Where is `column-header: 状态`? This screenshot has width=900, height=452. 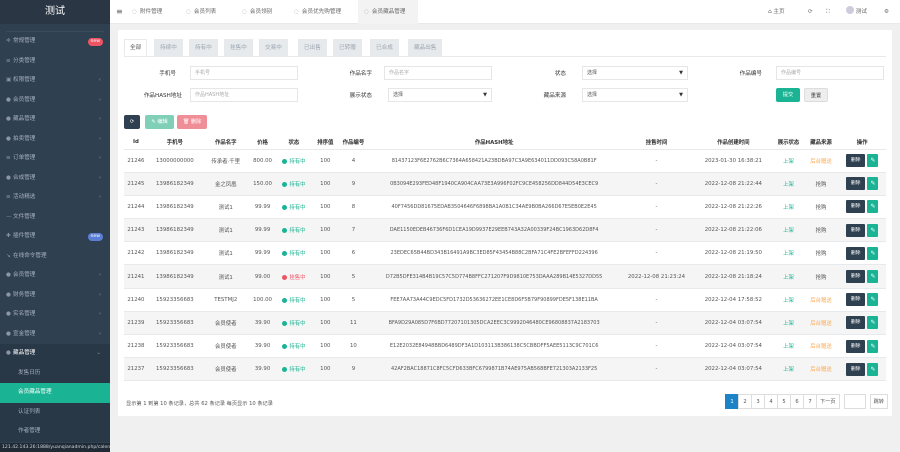 column-header: 状态 is located at coordinates (294, 142).